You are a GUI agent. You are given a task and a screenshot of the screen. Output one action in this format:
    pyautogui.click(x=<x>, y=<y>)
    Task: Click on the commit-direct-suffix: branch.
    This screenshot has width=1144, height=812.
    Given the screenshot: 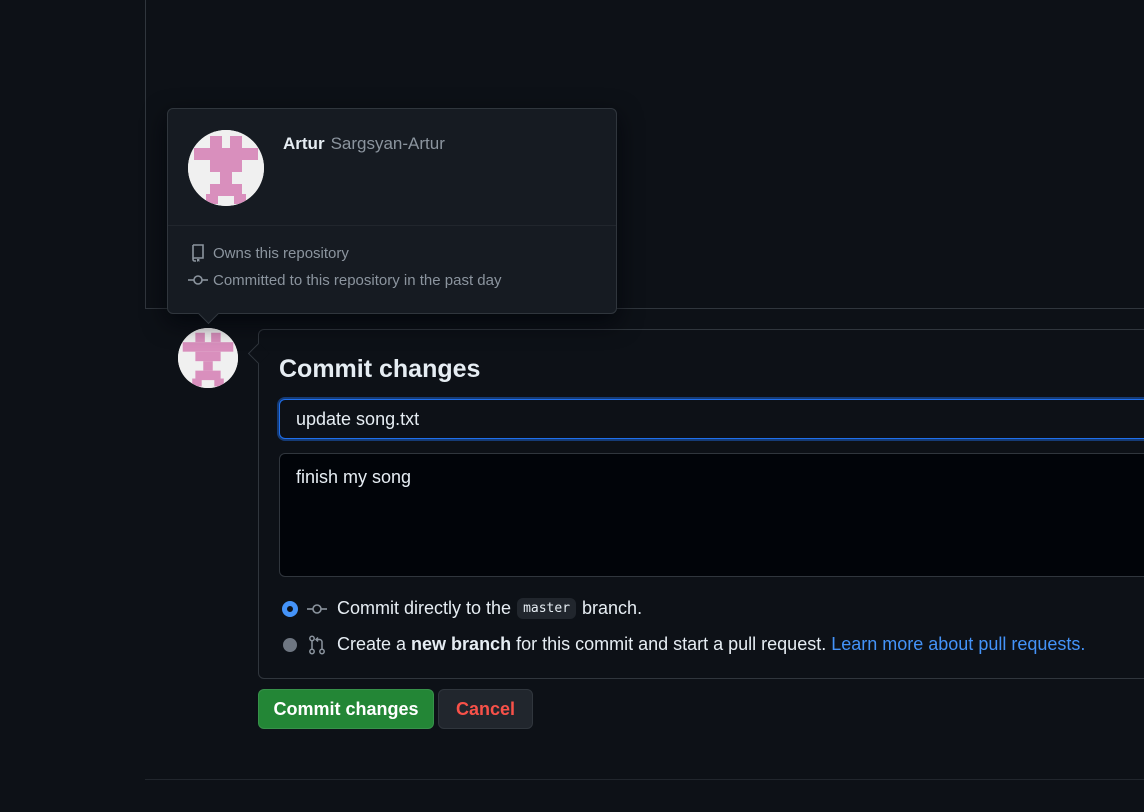 What is the action you would take?
    pyautogui.click(x=612, y=608)
    